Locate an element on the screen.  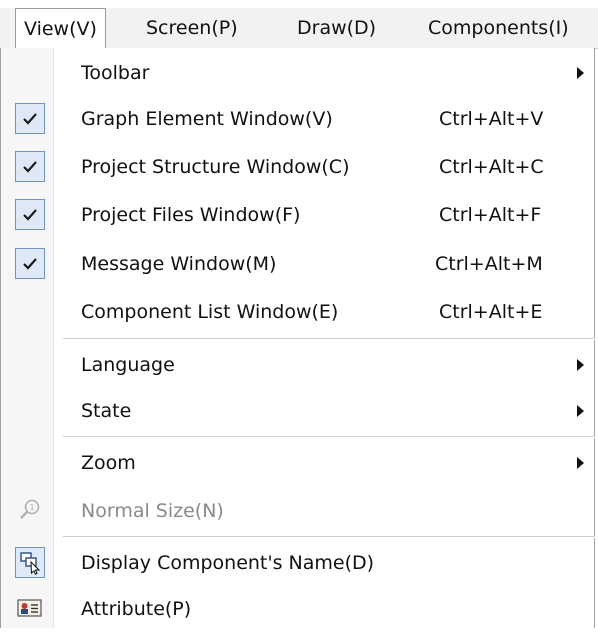
shortcut-text: Ctrl+Alt+E is located at coordinates (491, 312).